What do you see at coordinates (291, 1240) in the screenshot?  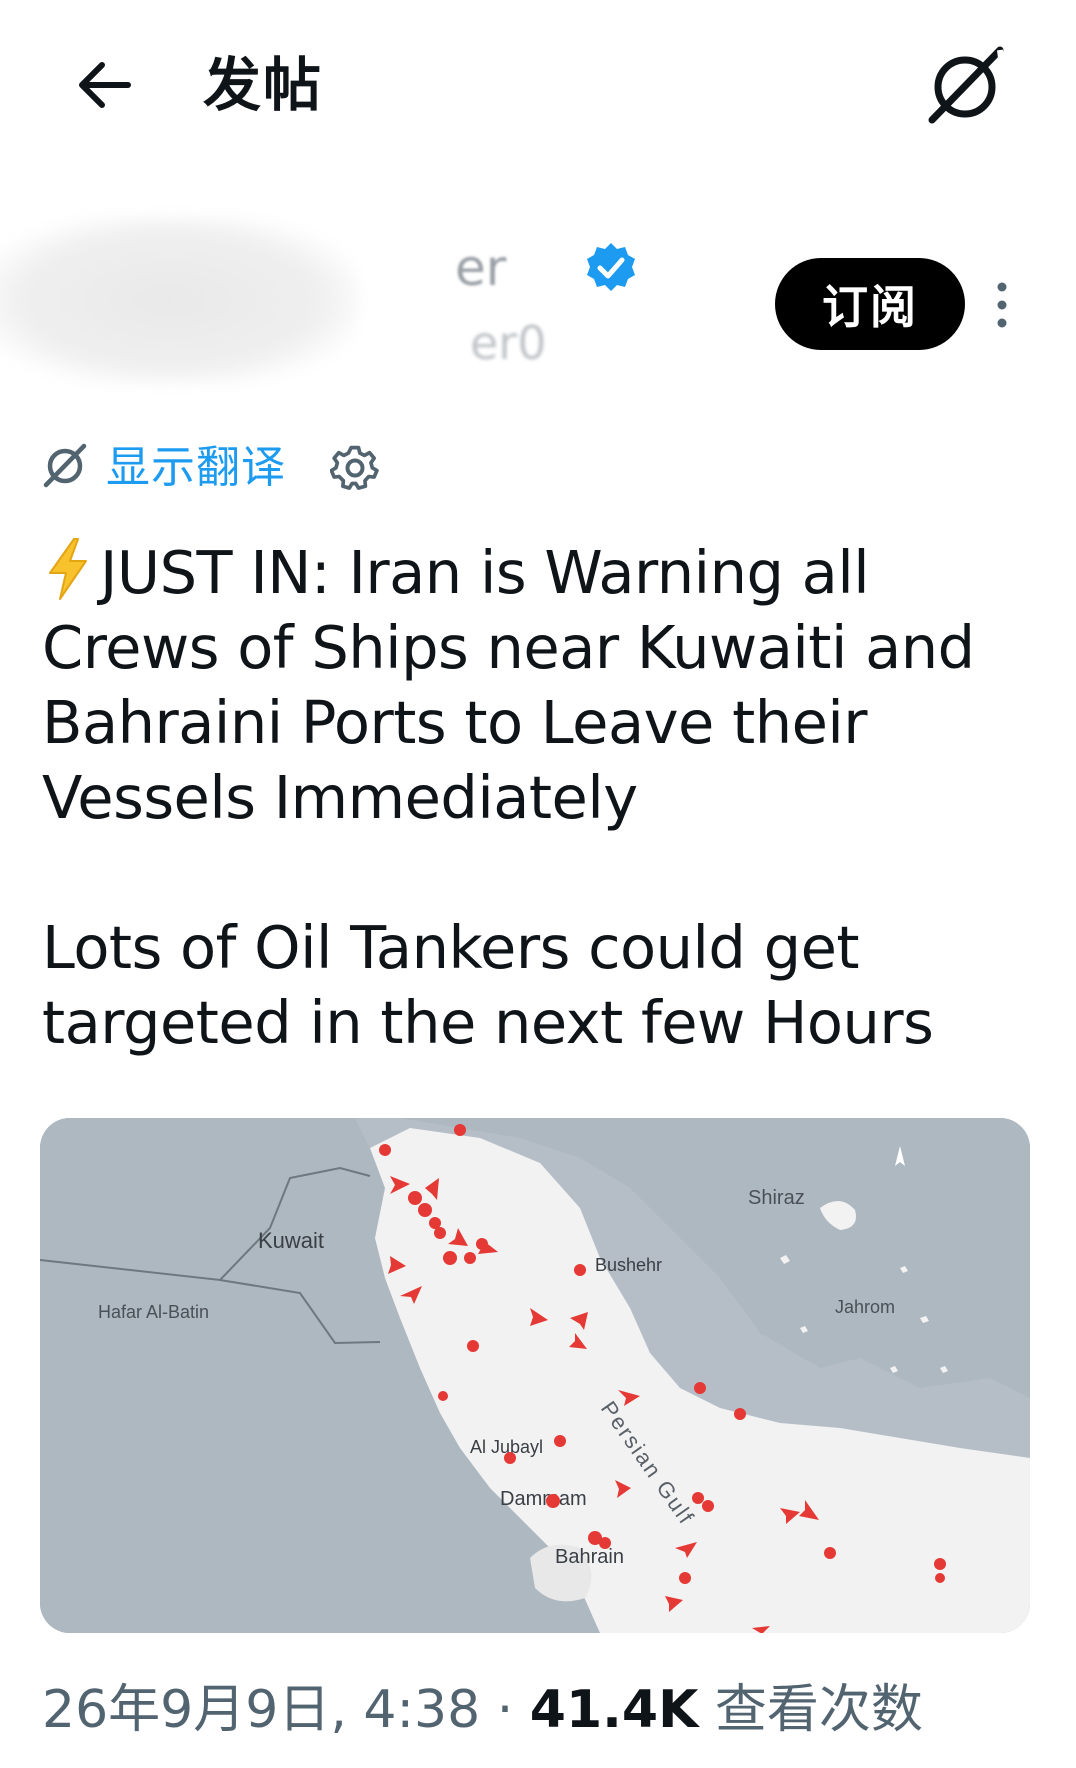 I see `map-label-kuwait: Kuwait` at bounding box center [291, 1240].